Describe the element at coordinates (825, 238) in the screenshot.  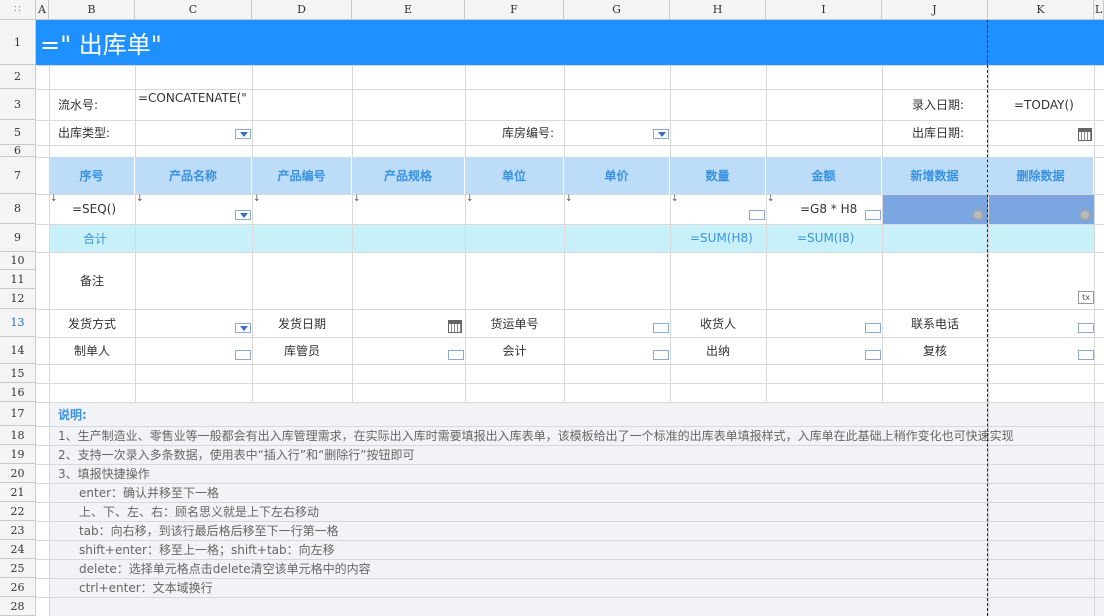
I see `sum-amount-cell: =SUM(I8)` at that location.